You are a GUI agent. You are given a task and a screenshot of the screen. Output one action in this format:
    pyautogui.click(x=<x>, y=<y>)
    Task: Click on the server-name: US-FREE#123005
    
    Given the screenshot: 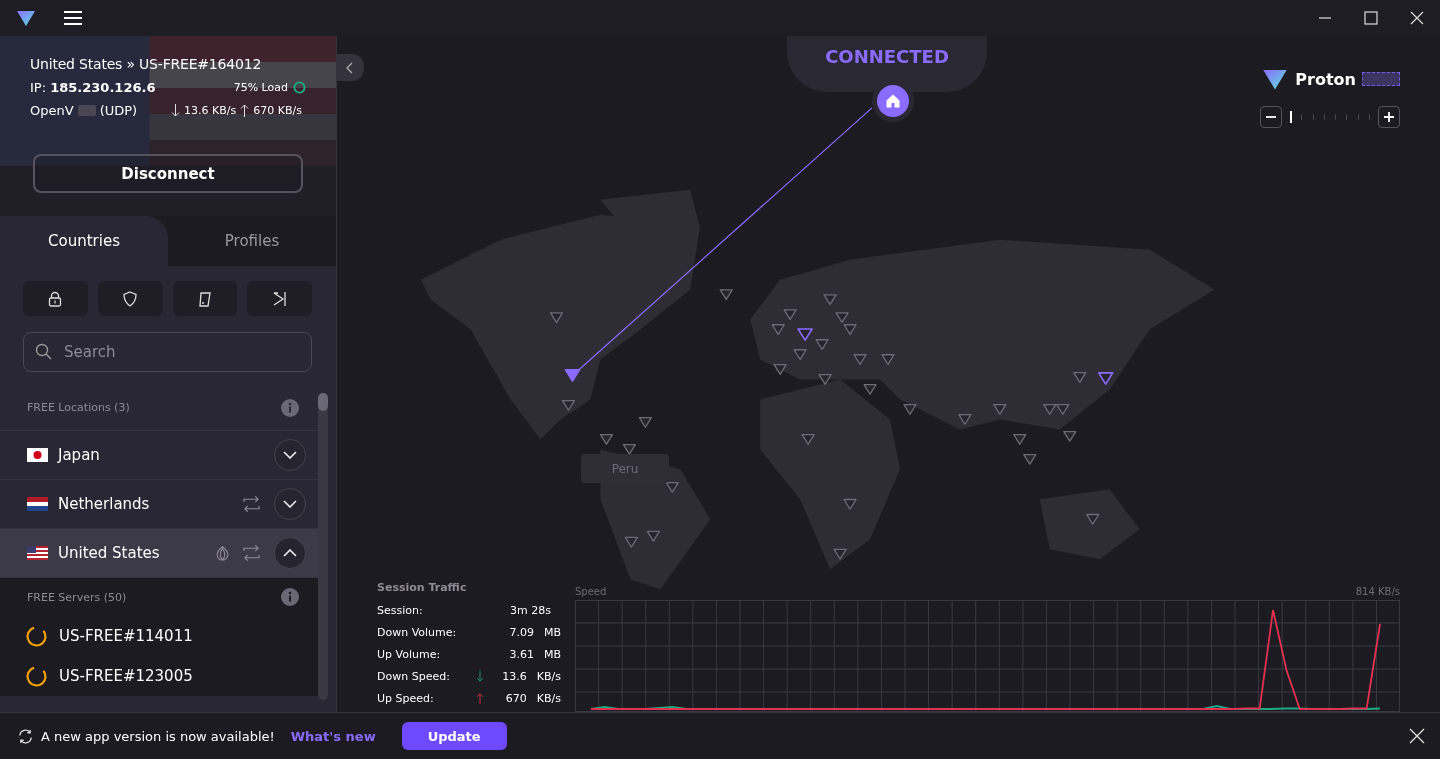 What is the action you would take?
    pyautogui.click(x=126, y=676)
    